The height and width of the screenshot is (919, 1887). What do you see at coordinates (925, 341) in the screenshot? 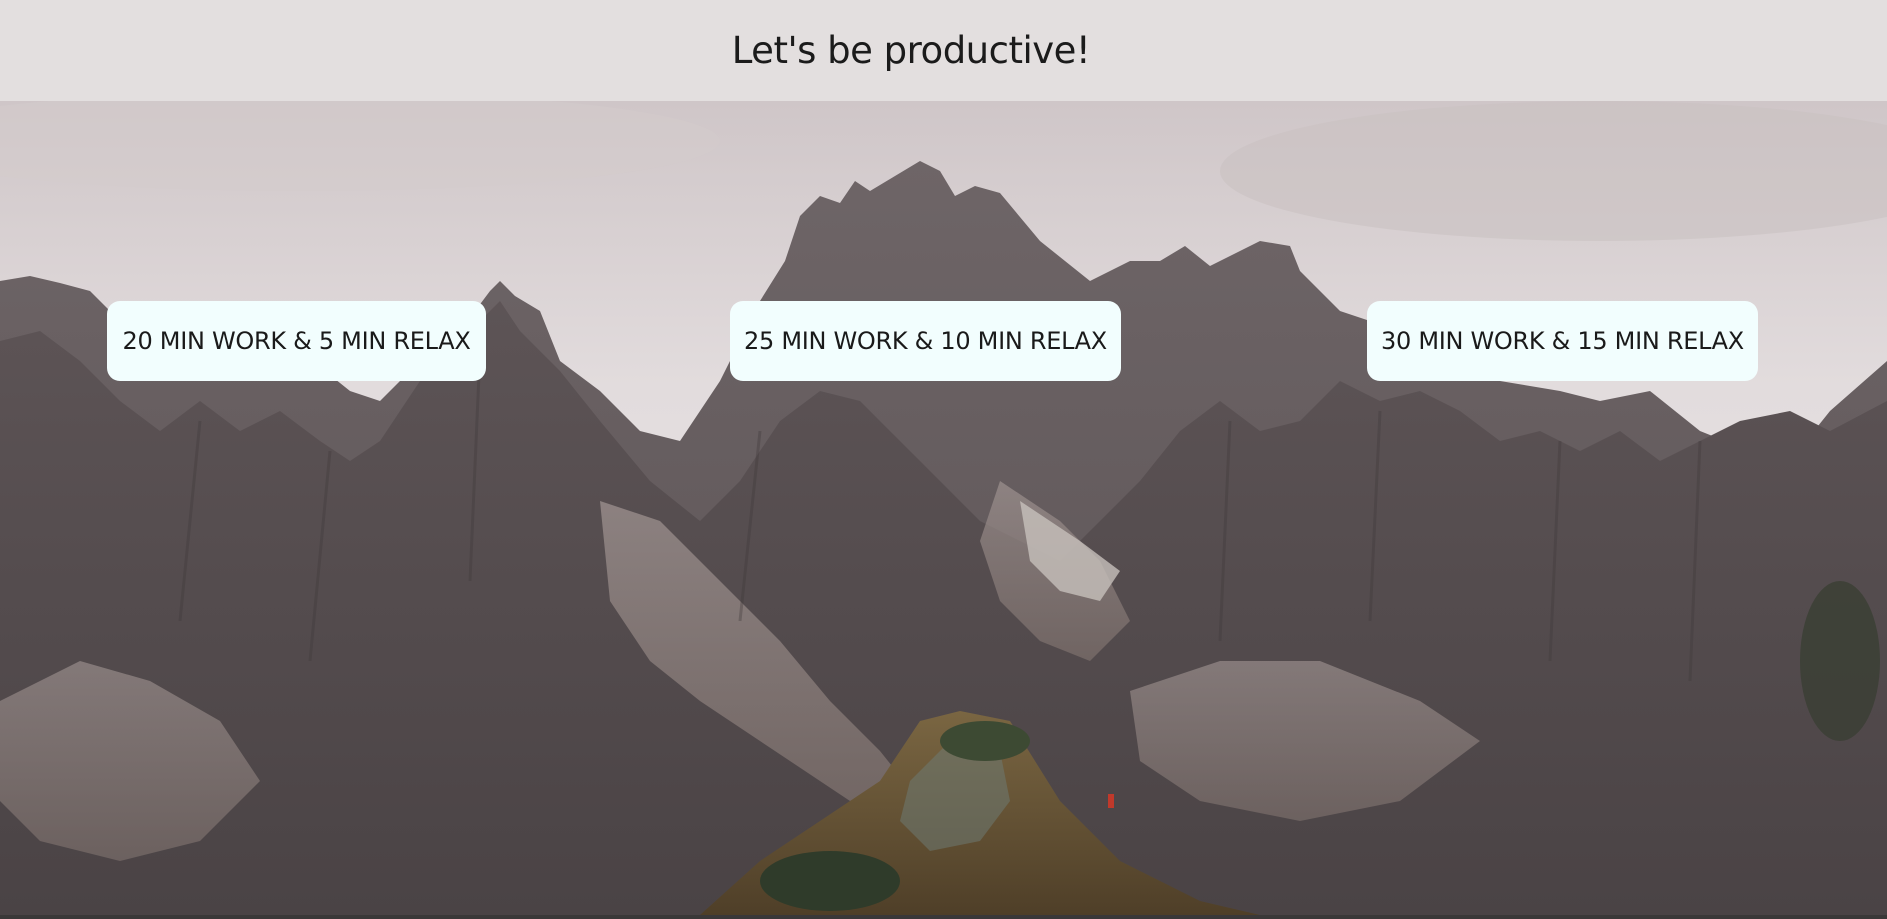
I see `preset-25-10-button: 25 MIN WORK & 10 MIN RELAX` at bounding box center [925, 341].